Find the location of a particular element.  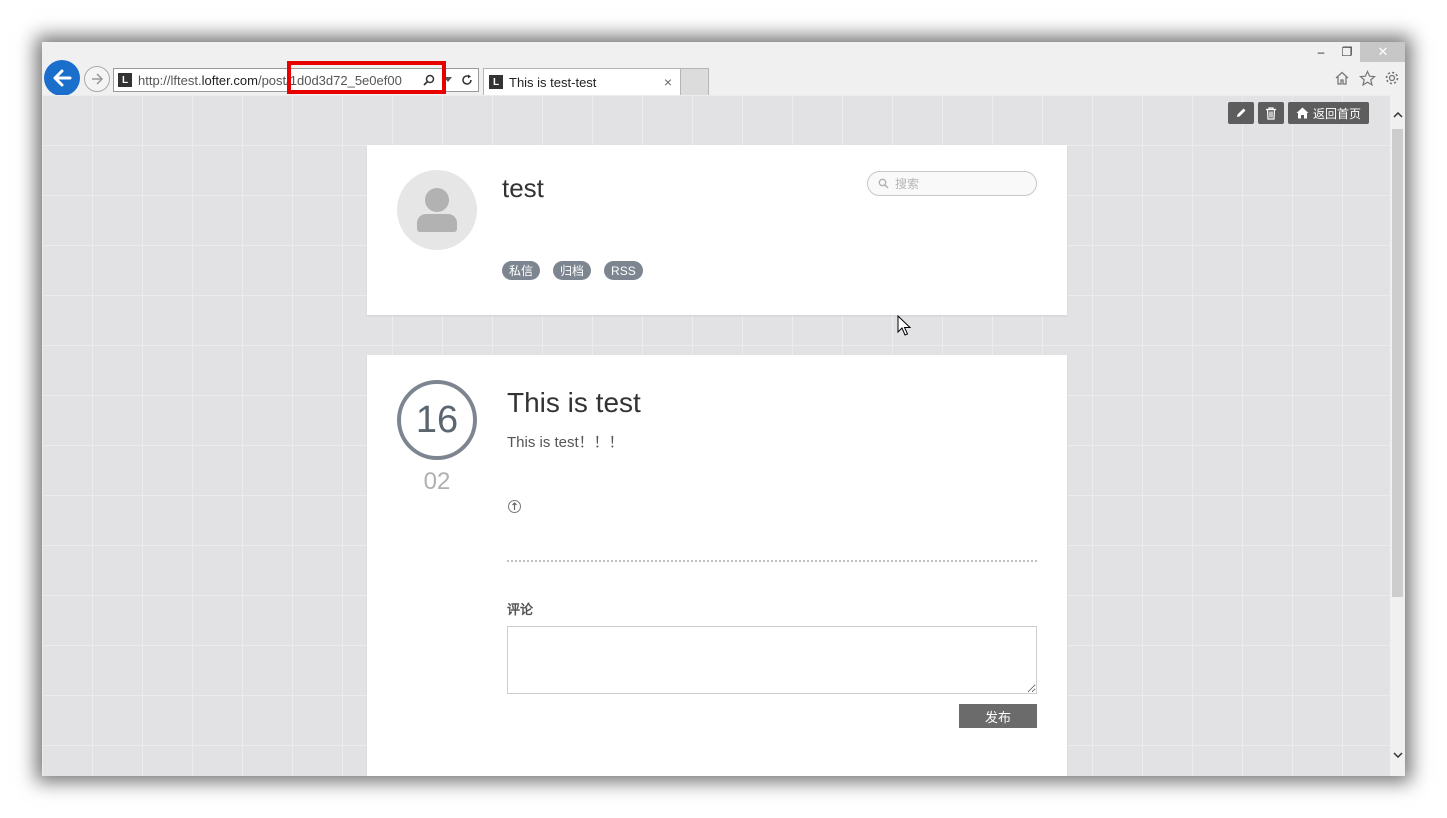

tab-favicon: L is located at coordinates (496, 82).